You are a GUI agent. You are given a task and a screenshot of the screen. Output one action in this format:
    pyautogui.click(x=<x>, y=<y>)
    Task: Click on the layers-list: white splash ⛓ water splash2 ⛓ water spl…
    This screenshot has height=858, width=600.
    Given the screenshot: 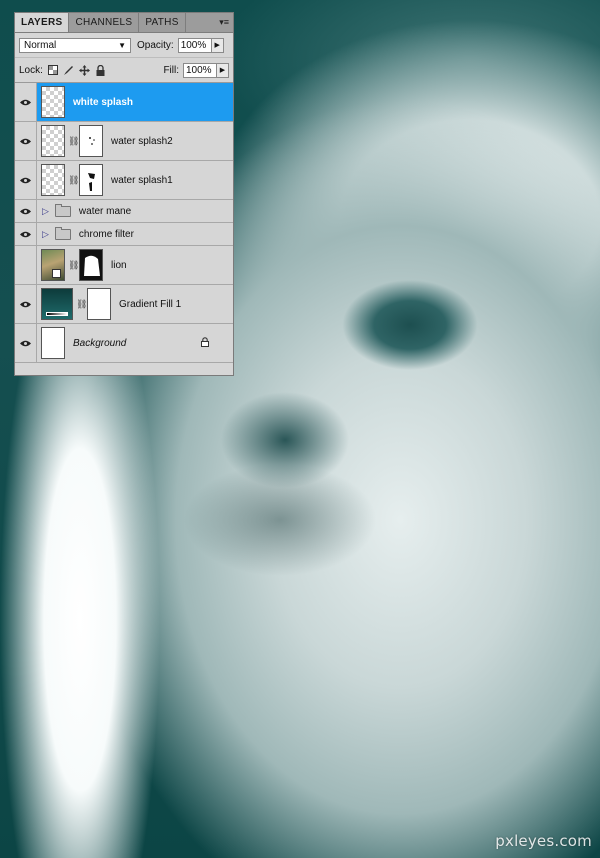 What is the action you would take?
    pyautogui.click(x=124, y=223)
    